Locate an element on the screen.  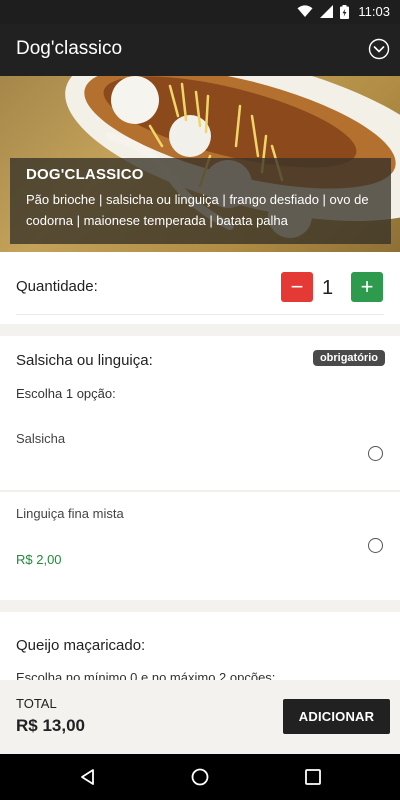
group-title-queijo: Queijo maçaricado: is located at coordinates (81, 645).